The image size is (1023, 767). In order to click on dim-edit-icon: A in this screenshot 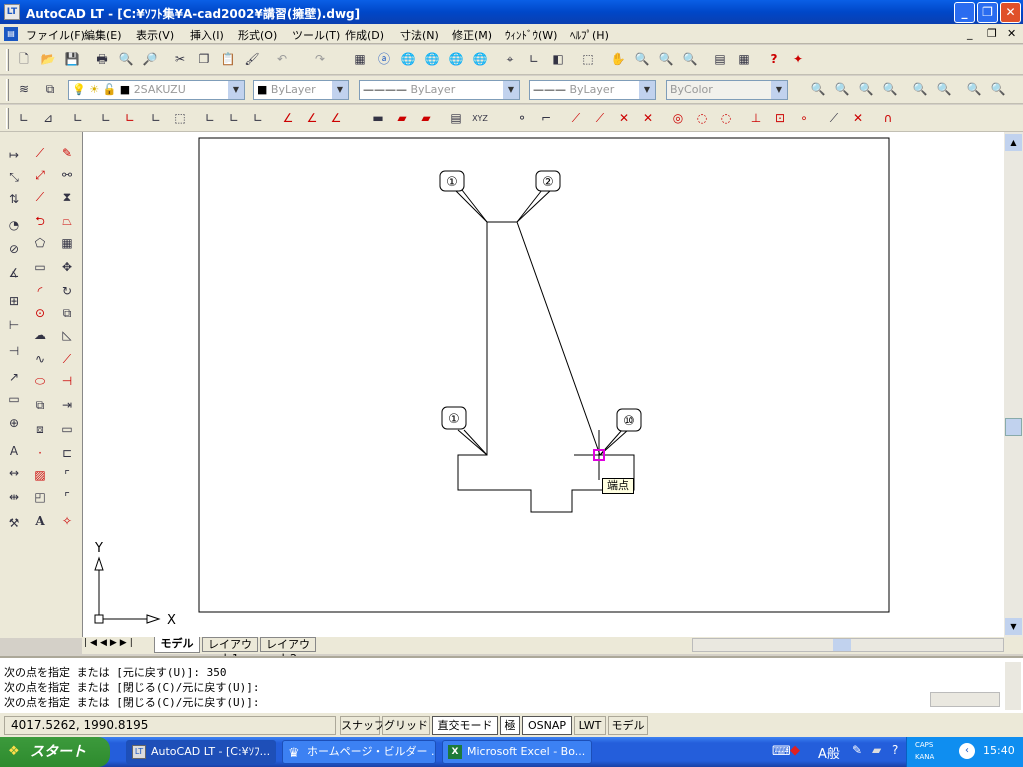, I will do `click(14, 452)`.